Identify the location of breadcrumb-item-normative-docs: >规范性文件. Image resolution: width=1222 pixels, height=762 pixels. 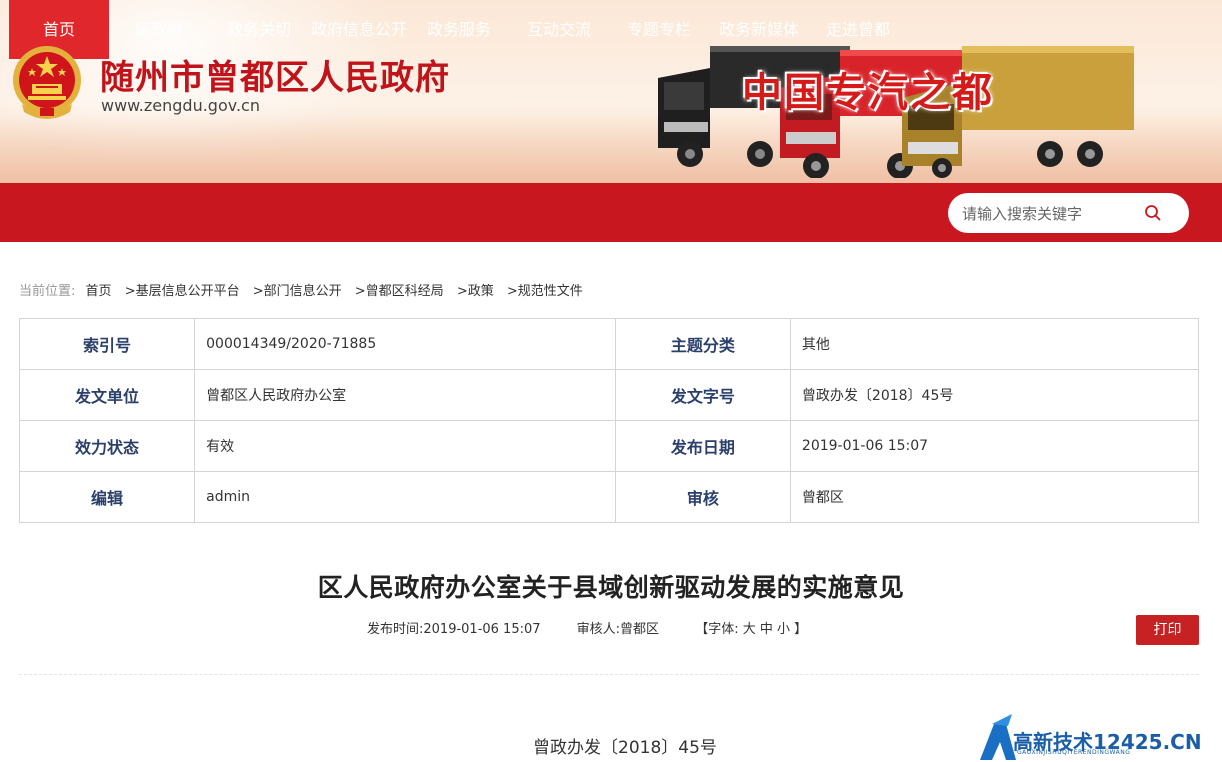
(545, 291).